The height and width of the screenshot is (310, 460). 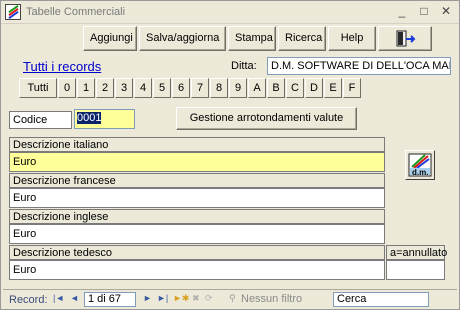 What do you see at coordinates (352, 38) in the screenshot?
I see `help-button: Help` at bounding box center [352, 38].